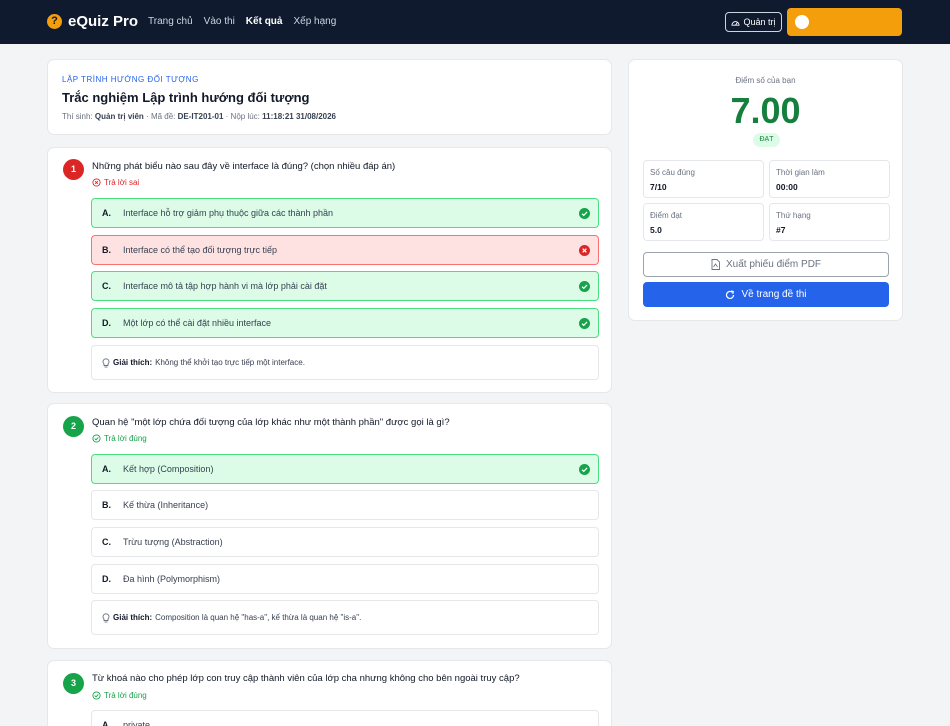 The height and width of the screenshot is (726, 950). Describe the element at coordinates (730, 294) in the screenshot. I see `refresh-icon` at that location.